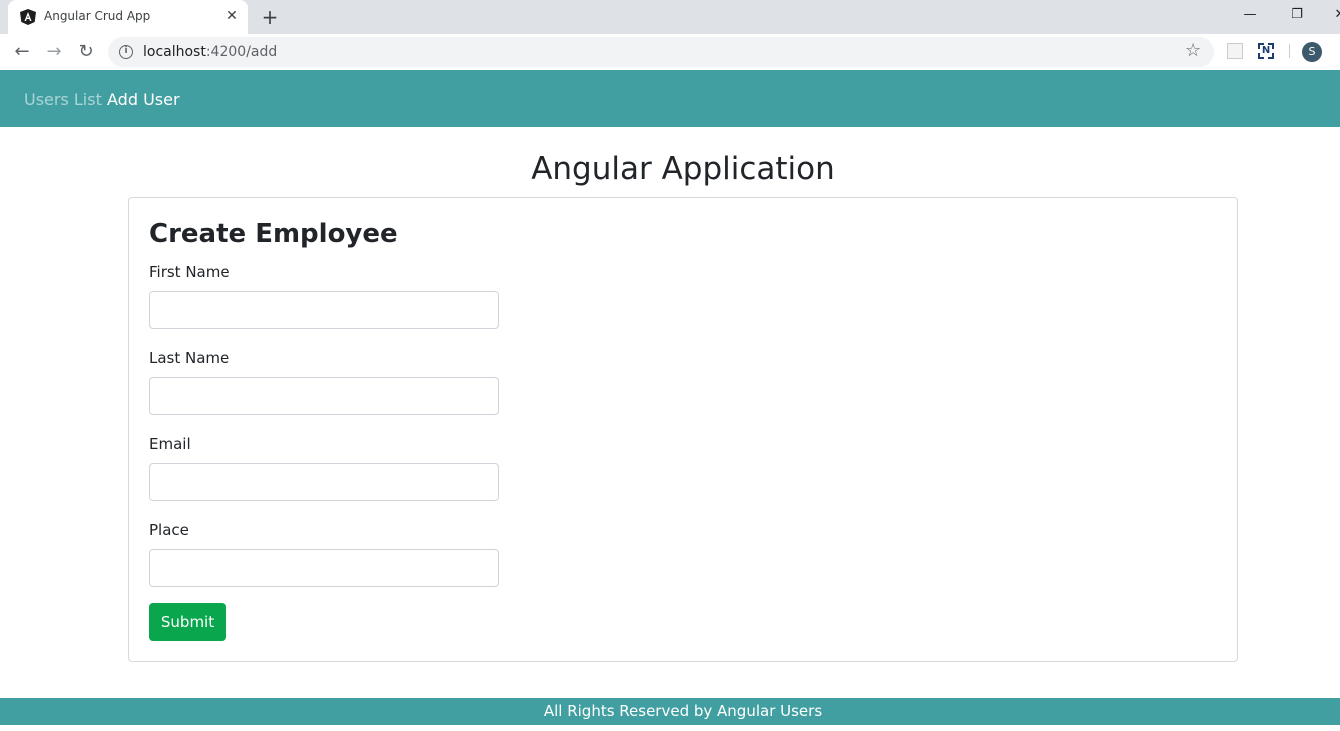 The image size is (1340, 731). I want to click on address-bar: i localhost:4200/add ☆, so click(661, 52).